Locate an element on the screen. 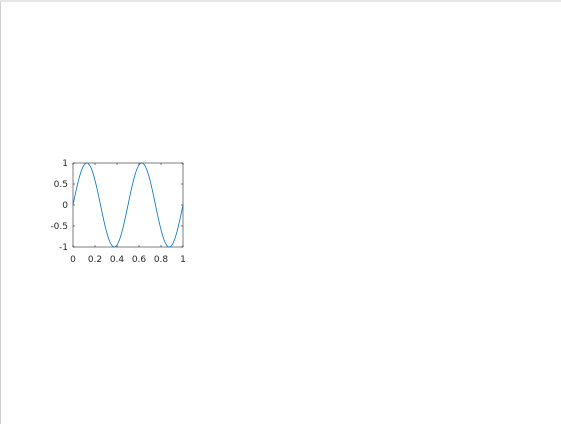 This screenshot has height=428, width=561. x-tick-label: 0.4 is located at coordinates (117, 260).